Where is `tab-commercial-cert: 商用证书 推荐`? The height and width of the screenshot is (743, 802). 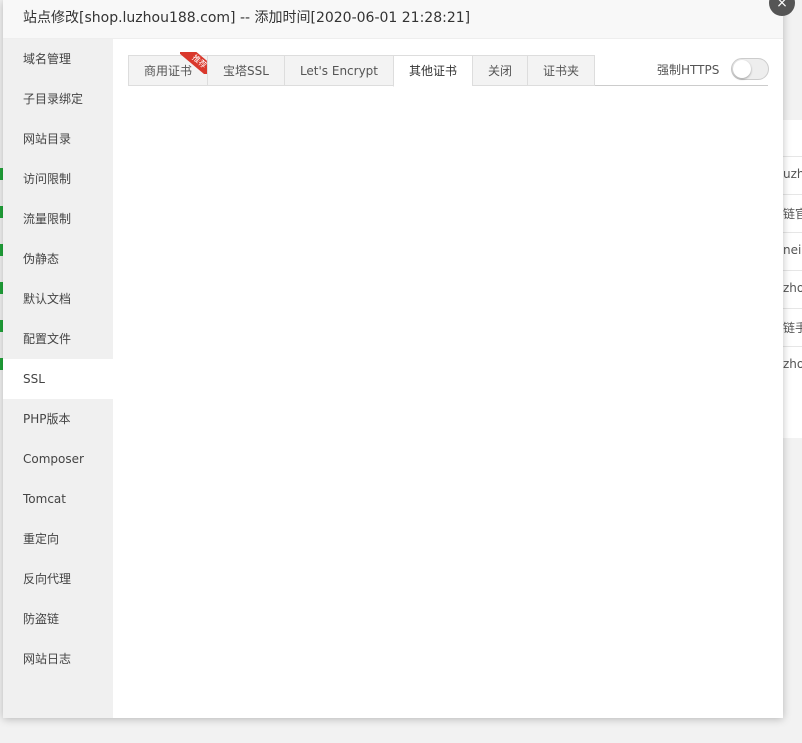
tab-commercial-cert: 商用证书 推荐 is located at coordinates (169, 69).